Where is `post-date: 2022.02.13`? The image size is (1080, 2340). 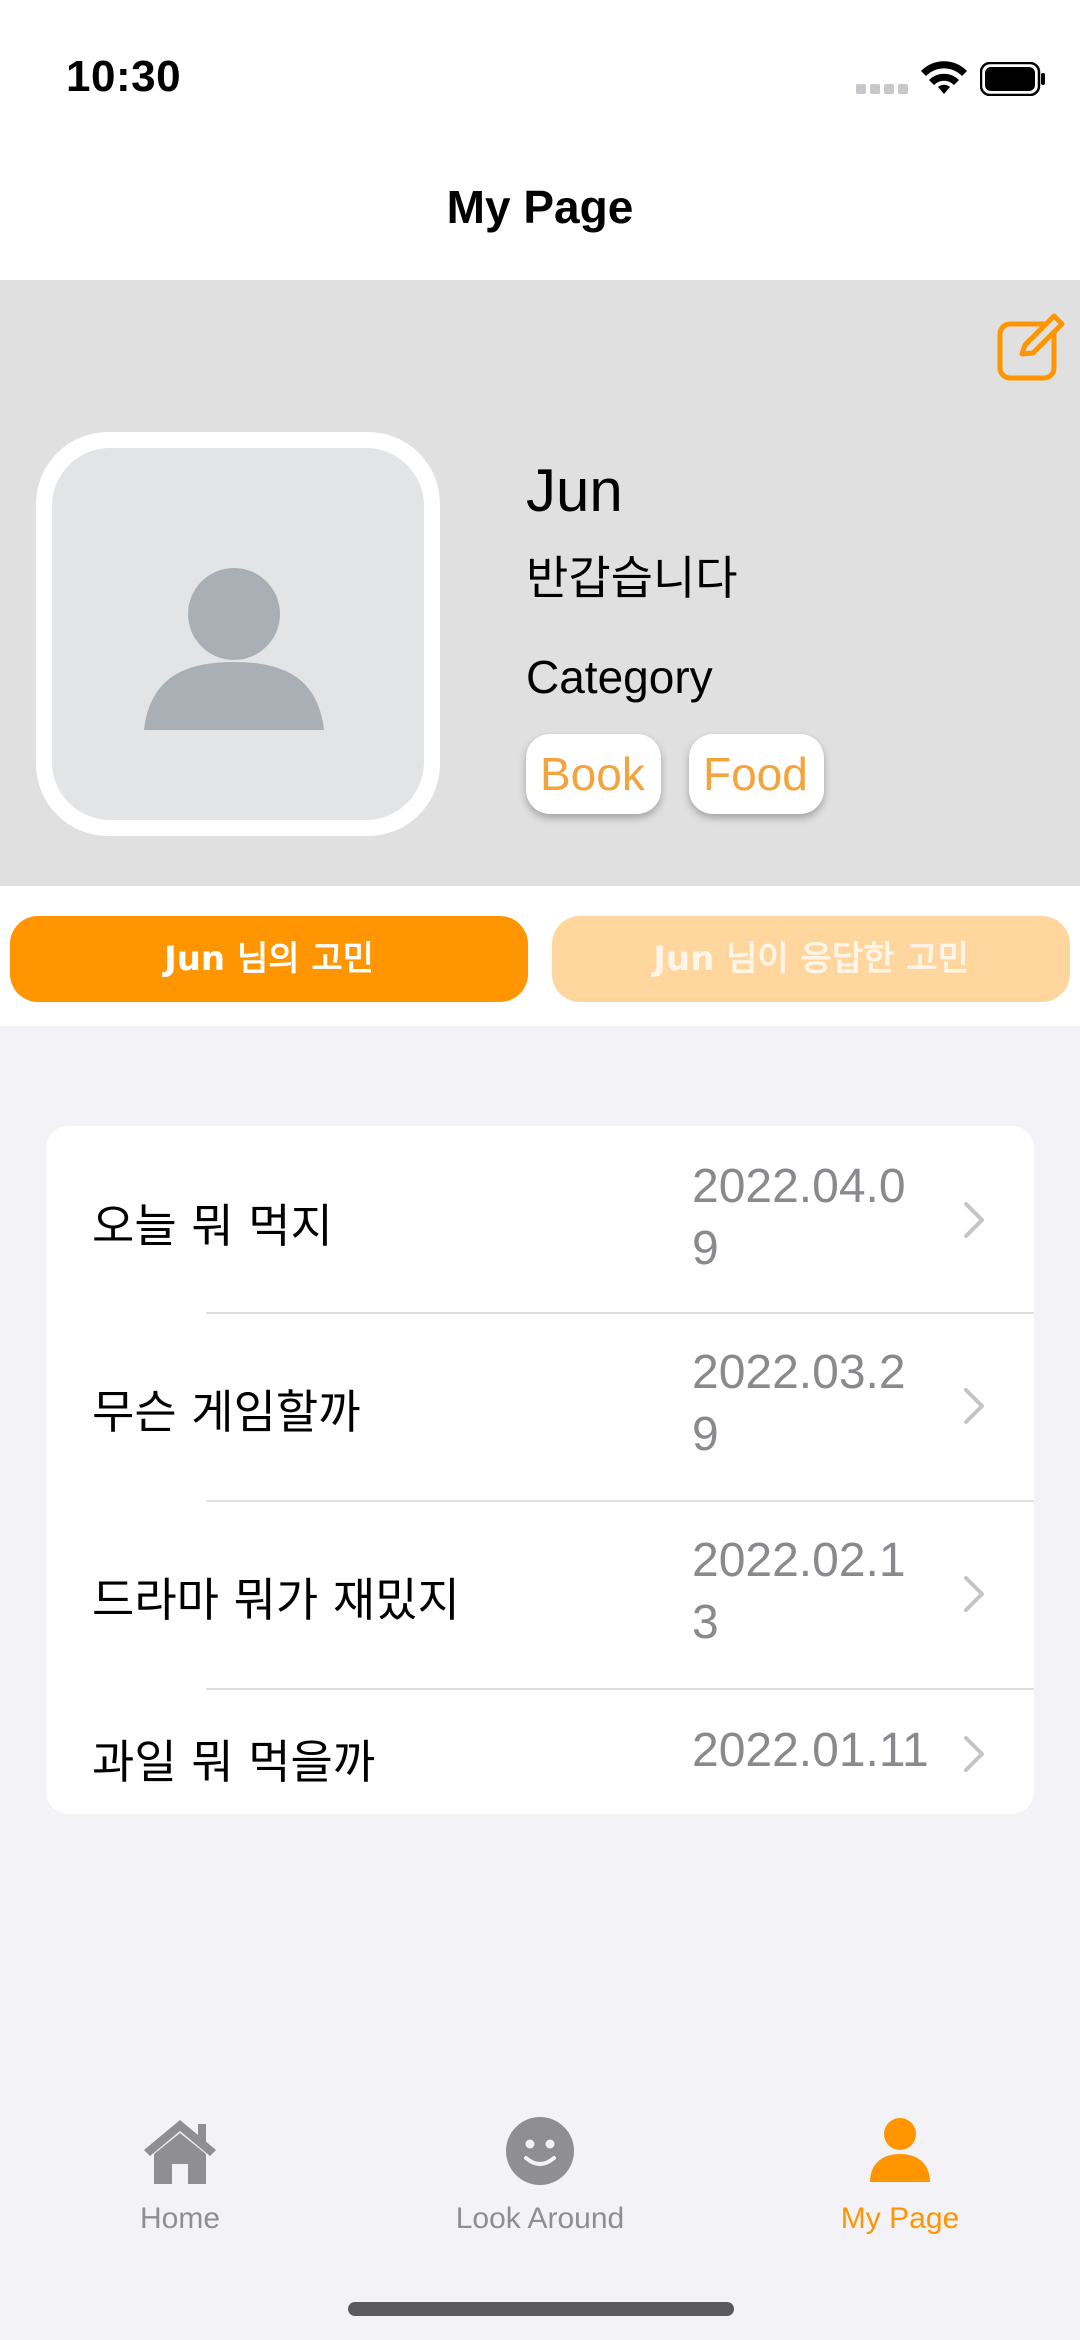
post-date: 2022.02.13 is located at coordinates (799, 1591).